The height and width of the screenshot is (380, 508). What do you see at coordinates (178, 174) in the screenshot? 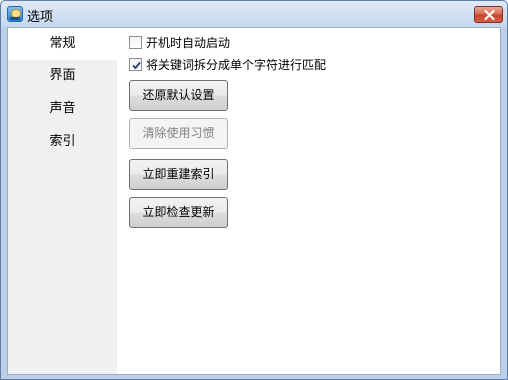
I see `rebuild-index-button: 立即重建索引` at bounding box center [178, 174].